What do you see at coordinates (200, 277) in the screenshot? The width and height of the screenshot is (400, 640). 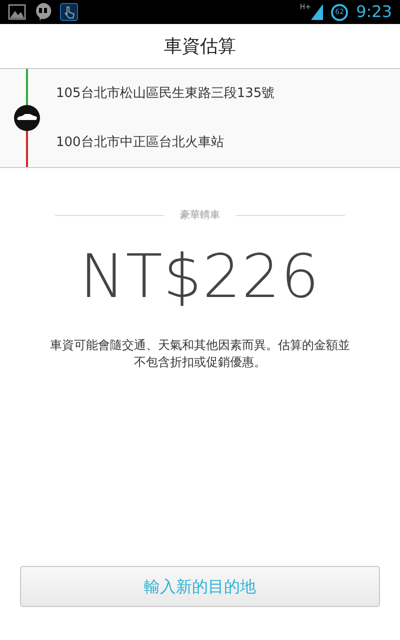 I see `fare-estimate: NT$226` at bounding box center [200, 277].